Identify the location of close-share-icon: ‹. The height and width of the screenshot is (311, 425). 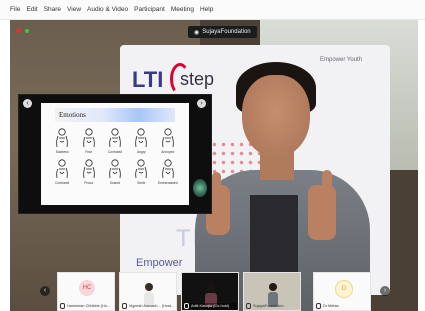
(27, 103).